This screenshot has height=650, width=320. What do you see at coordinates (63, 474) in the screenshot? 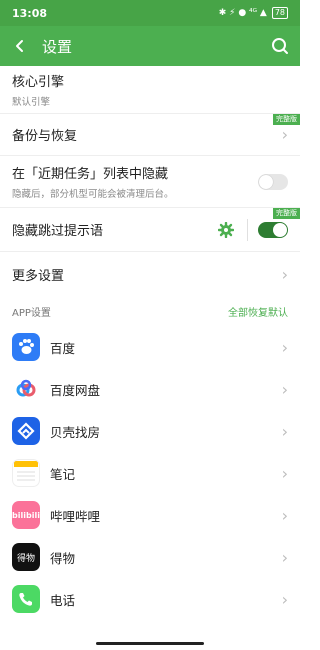
I see `app-label: 笔记` at bounding box center [63, 474].